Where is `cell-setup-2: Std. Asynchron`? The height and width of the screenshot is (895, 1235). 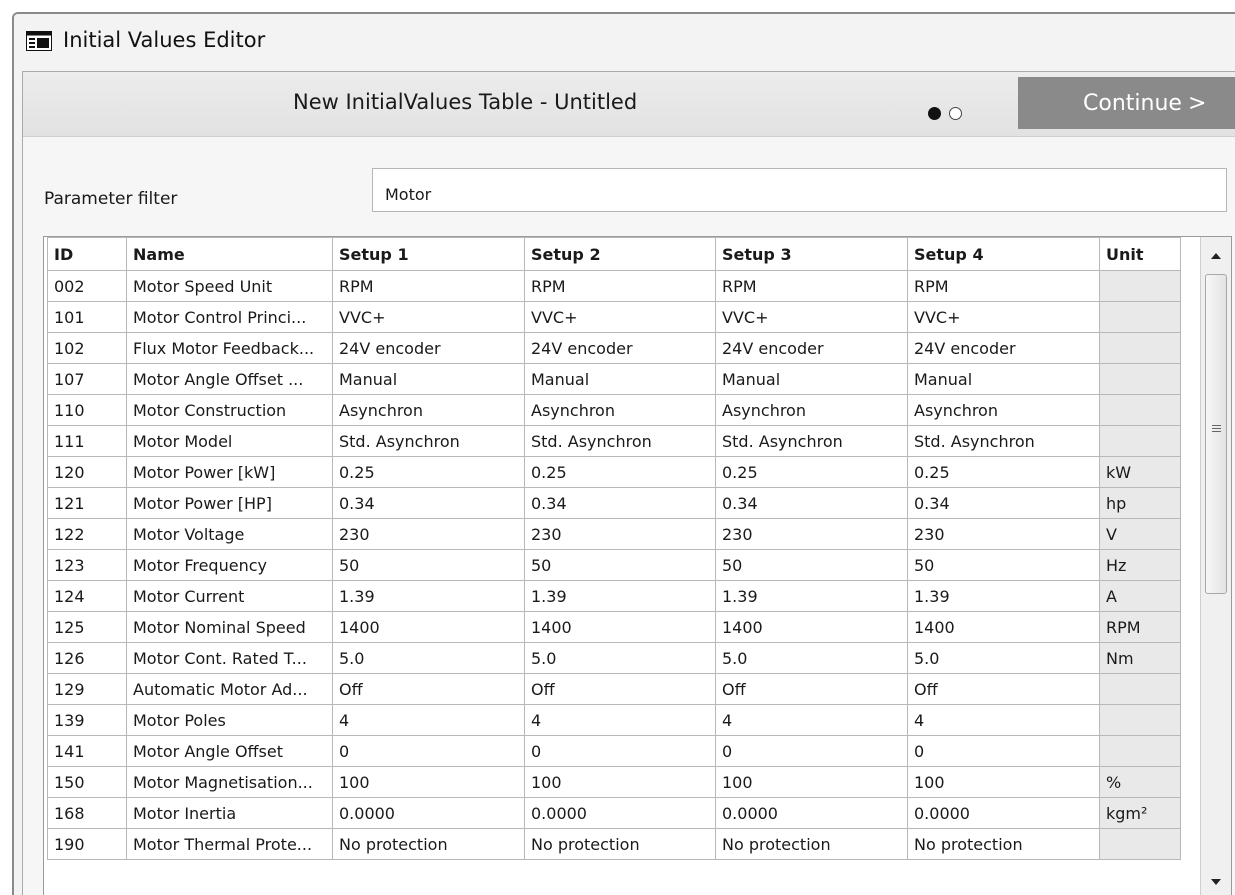 cell-setup-2: Std. Asynchron is located at coordinates (620, 441).